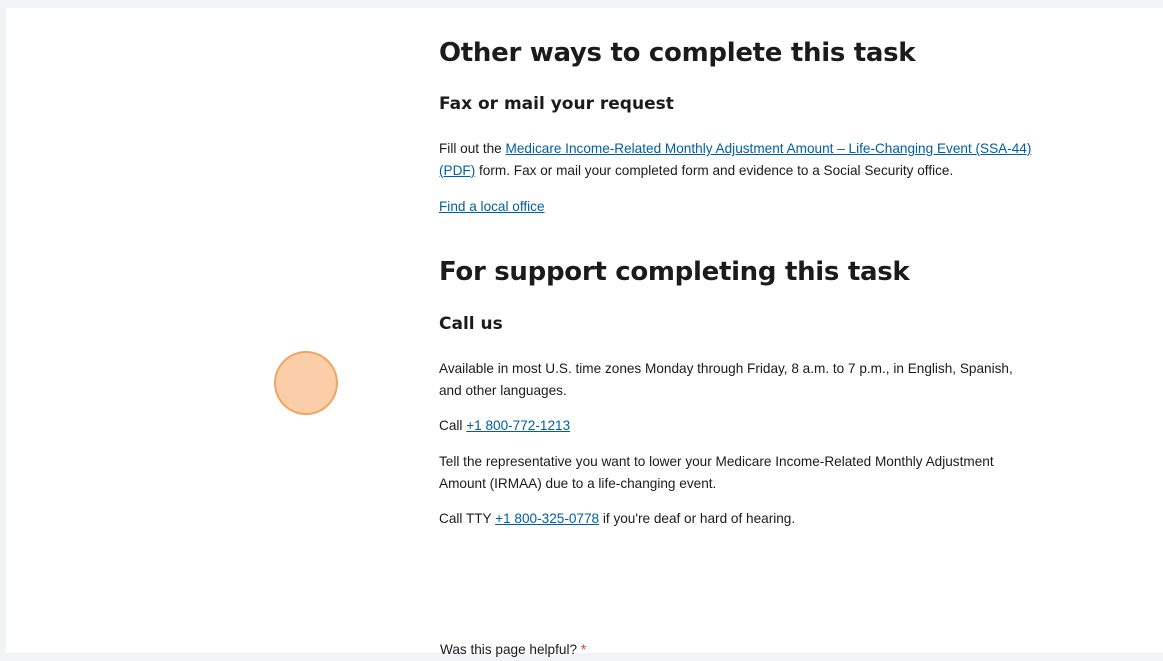 The height and width of the screenshot is (661, 1163). What do you see at coordinates (471, 324) in the screenshot?
I see `call-us-subheading: Call us` at bounding box center [471, 324].